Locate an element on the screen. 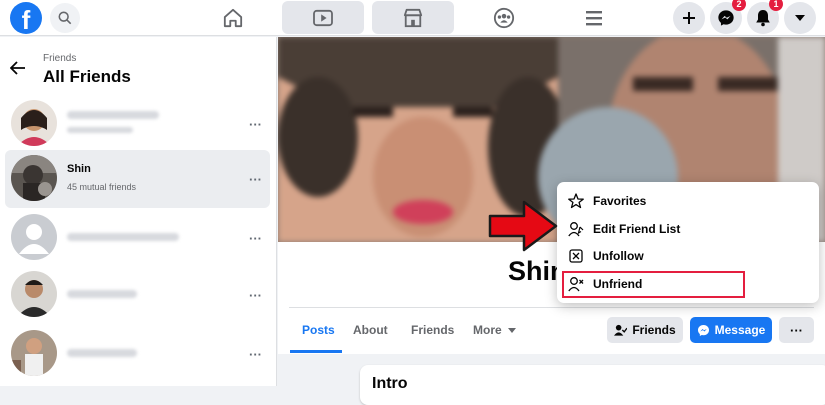 This screenshot has height=405, width=825. friends-button: Friends is located at coordinates (645, 330).